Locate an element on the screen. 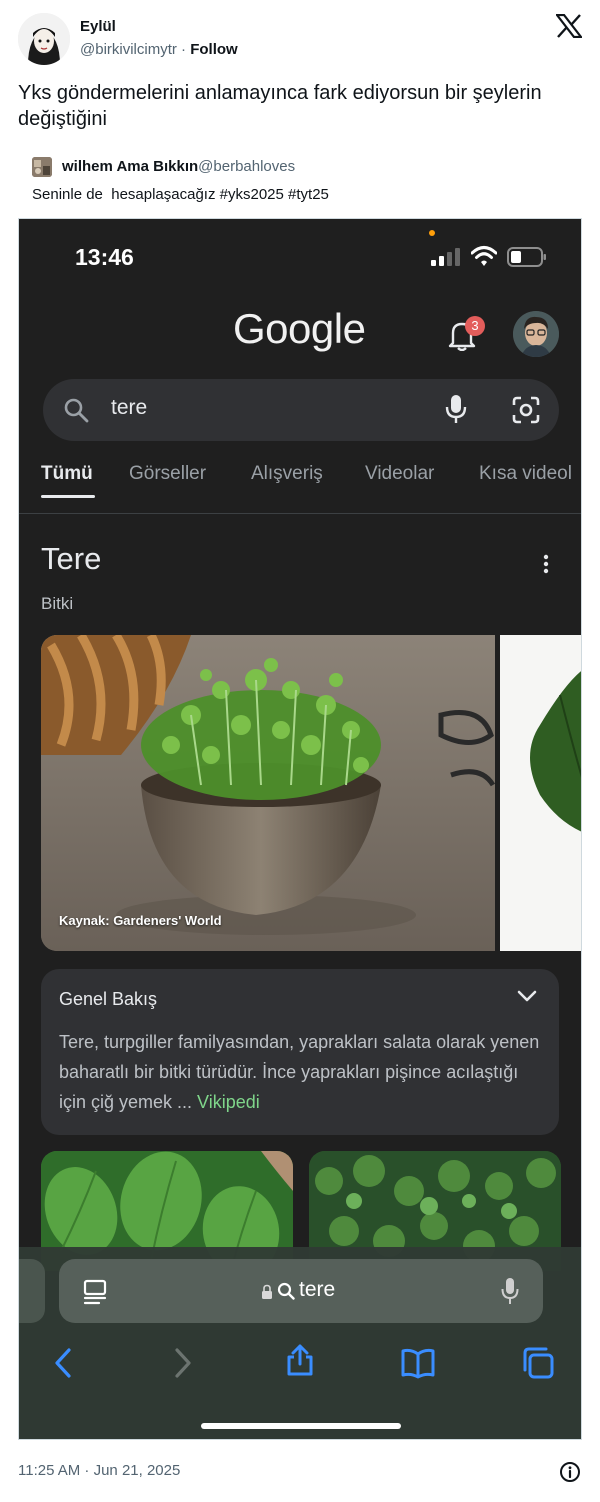 This screenshot has width=600, height=1502. quote-author-name: wilhem Ama Bıkkın is located at coordinates (130, 166).